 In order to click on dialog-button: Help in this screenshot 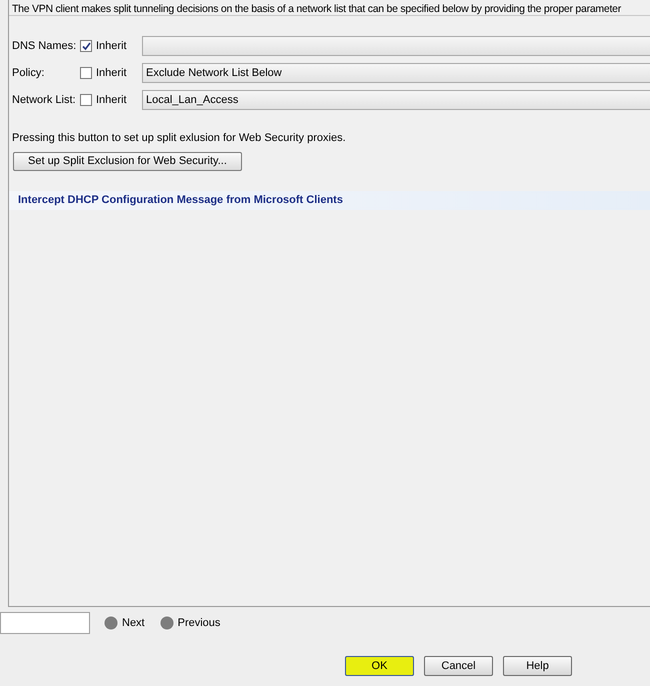, I will do `click(537, 666)`.